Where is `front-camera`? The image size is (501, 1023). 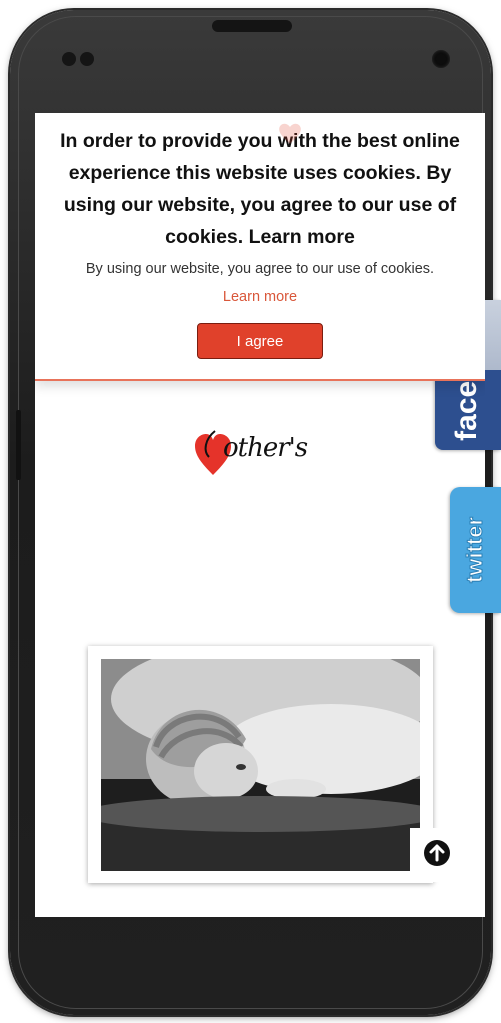 front-camera is located at coordinates (441, 59).